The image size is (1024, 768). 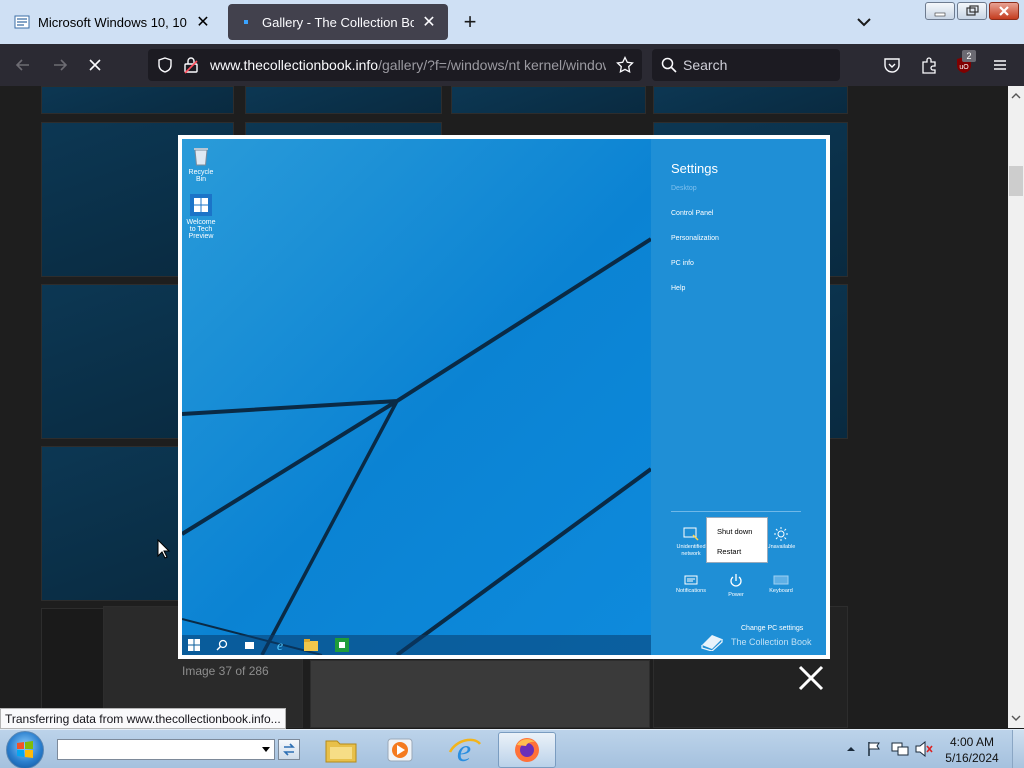 I want to click on svg-text: uO, so click(x=964, y=67).